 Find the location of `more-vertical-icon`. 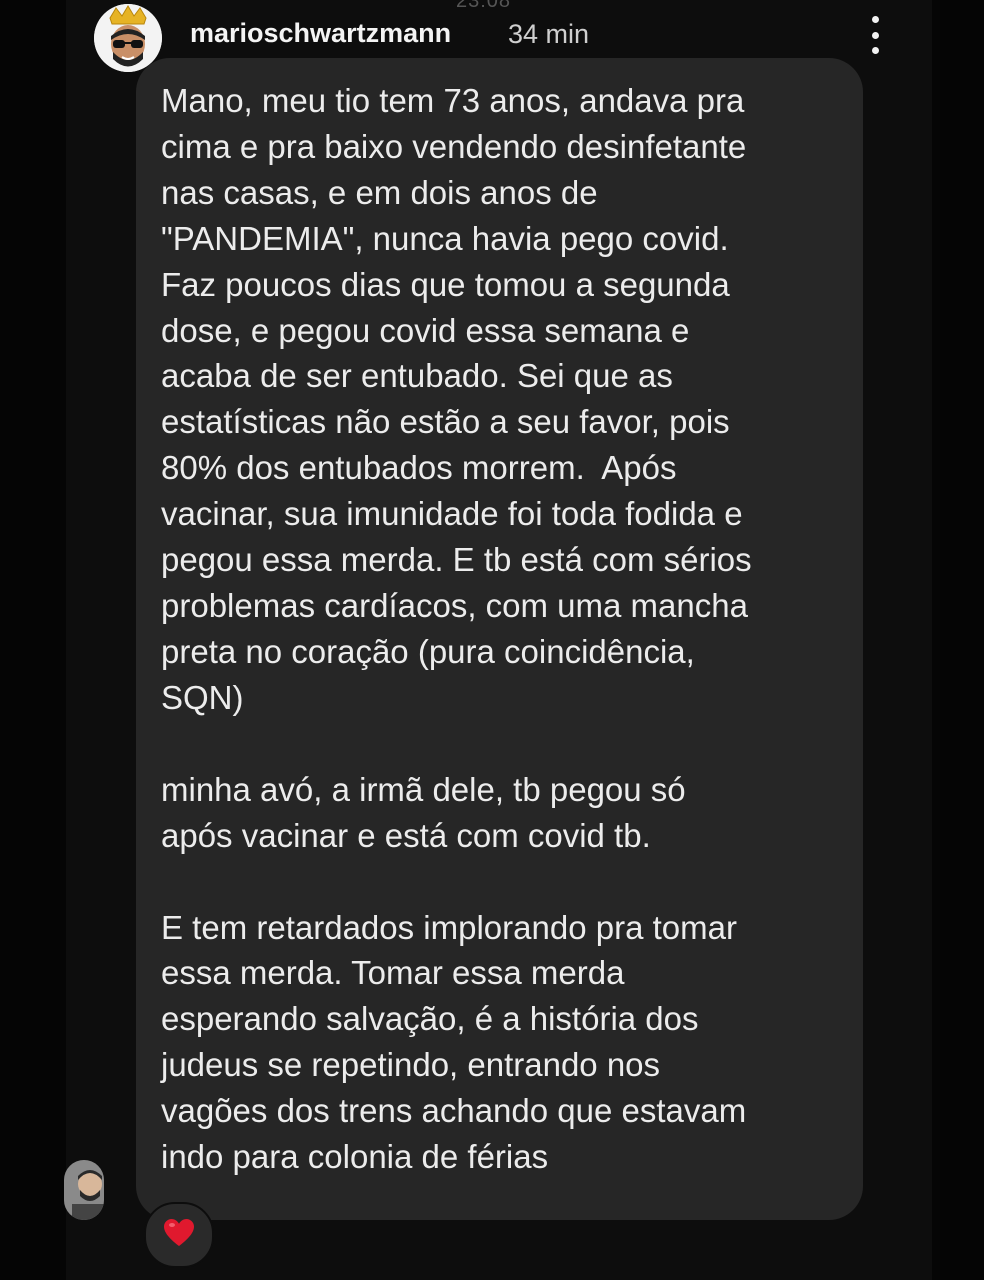

more-vertical-icon is located at coordinates (875, 35).